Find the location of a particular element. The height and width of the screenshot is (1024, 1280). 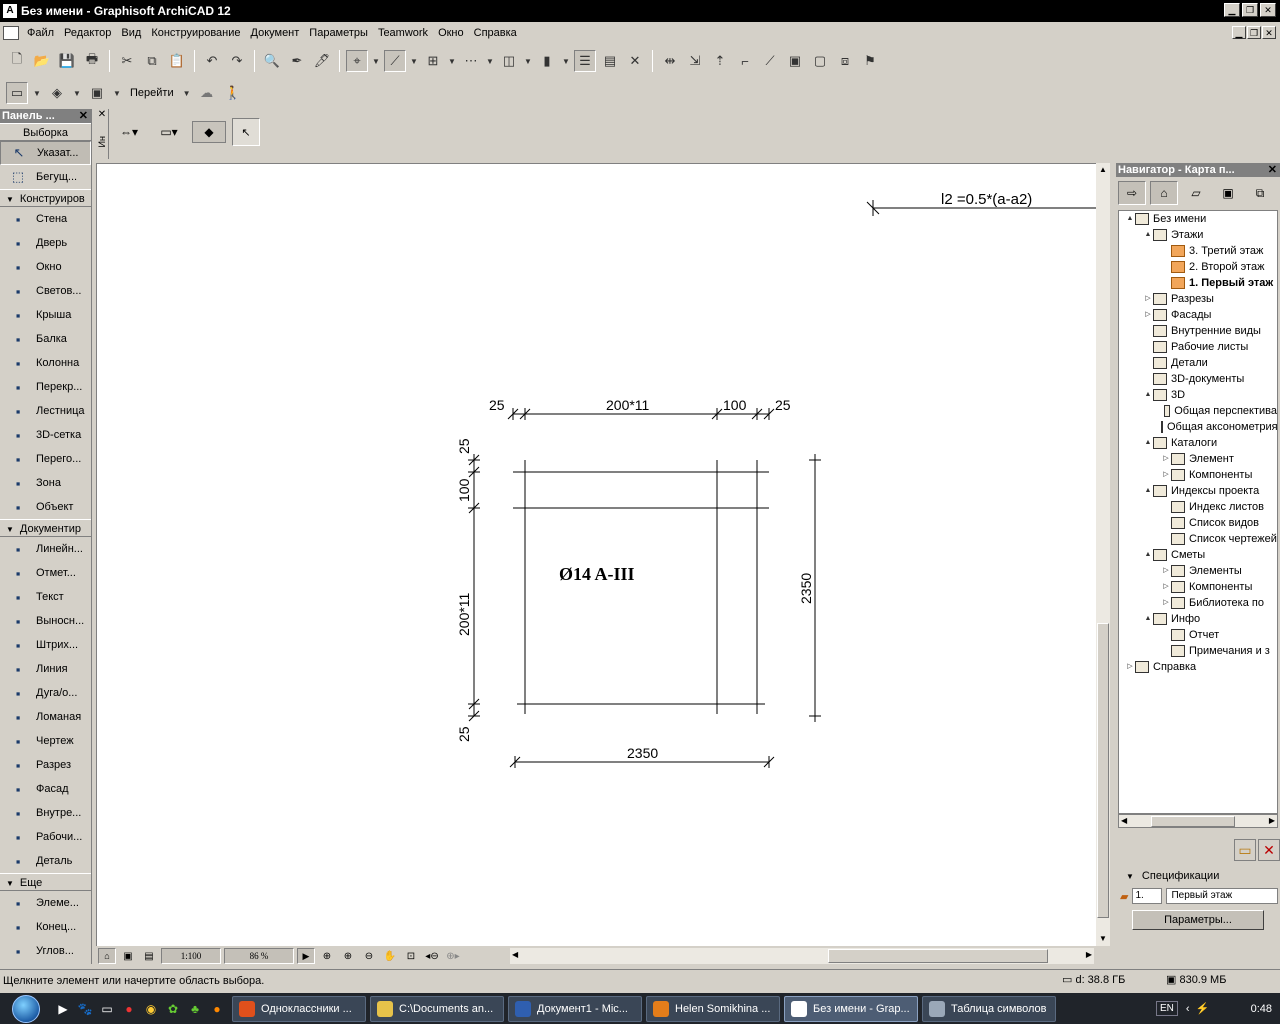

snap-icon: ⟋ is located at coordinates (395, 61).